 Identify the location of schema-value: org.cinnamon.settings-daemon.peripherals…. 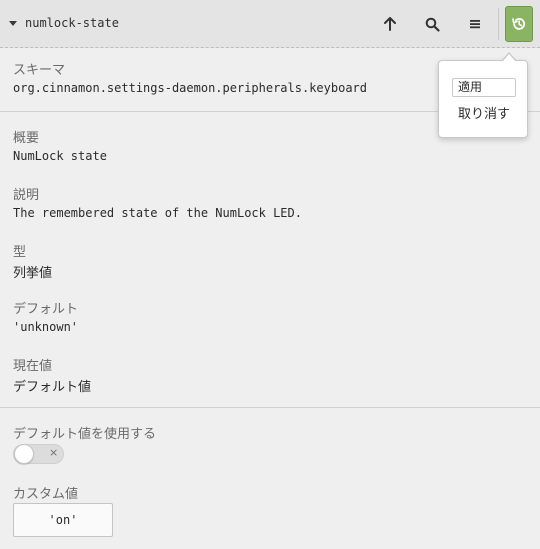
(190, 88).